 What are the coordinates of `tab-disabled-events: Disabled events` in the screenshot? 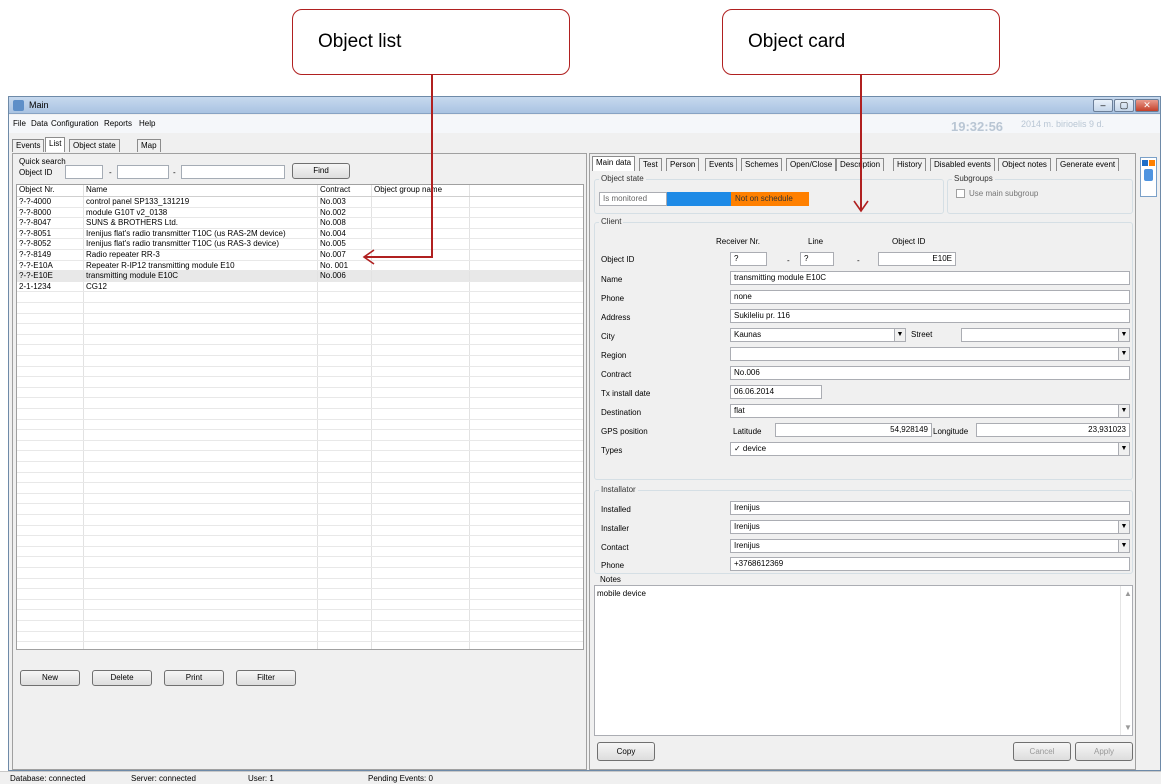 It's located at (962, 164).